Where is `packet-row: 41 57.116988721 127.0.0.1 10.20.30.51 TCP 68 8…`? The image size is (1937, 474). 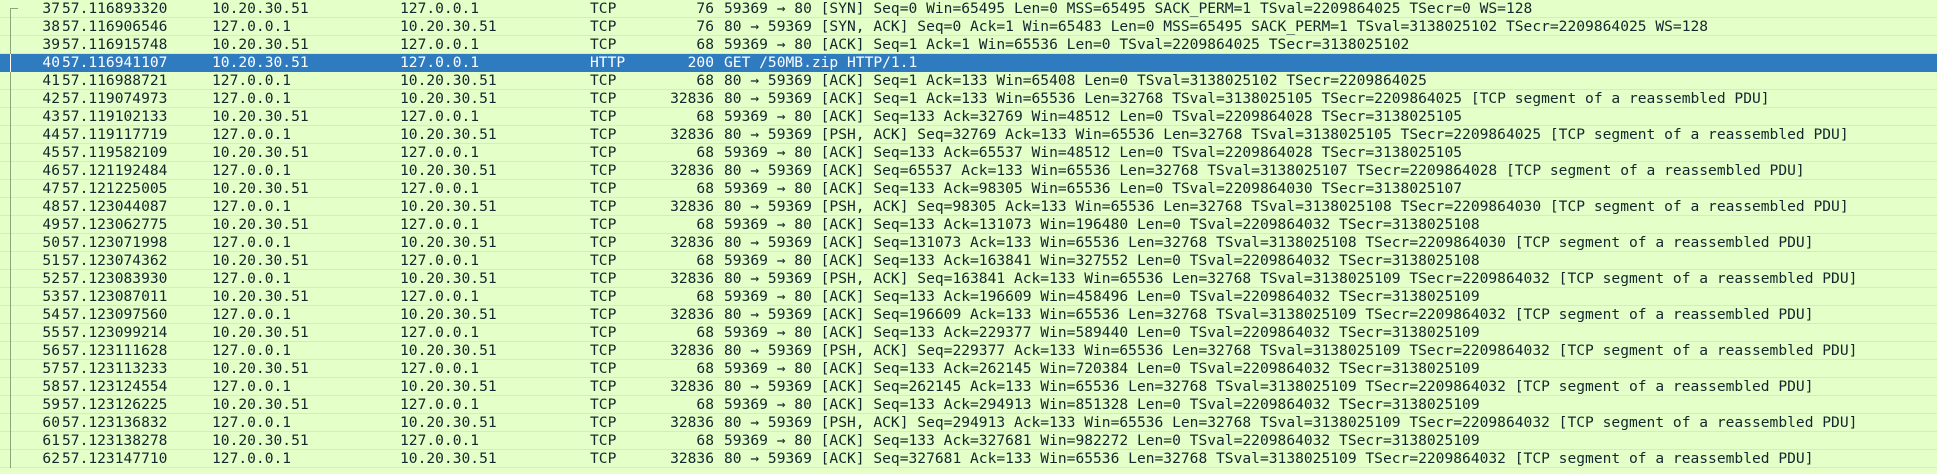
packet-row: 41 57.116988721 127.0.0.1 10.20.30.51 TCP 68 8… is located at coordinates (968, 81).